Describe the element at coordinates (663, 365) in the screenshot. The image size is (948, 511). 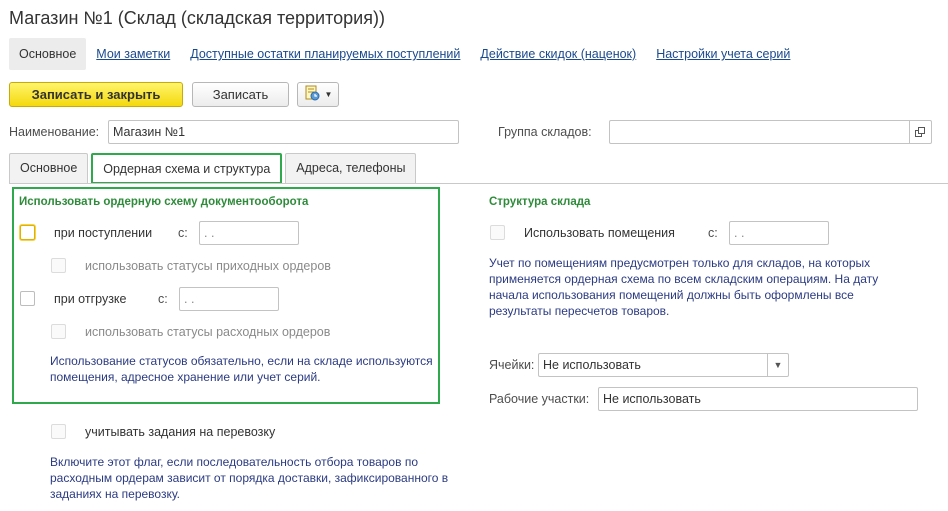
I see `cells-select: Не использовать ▼` at that location.